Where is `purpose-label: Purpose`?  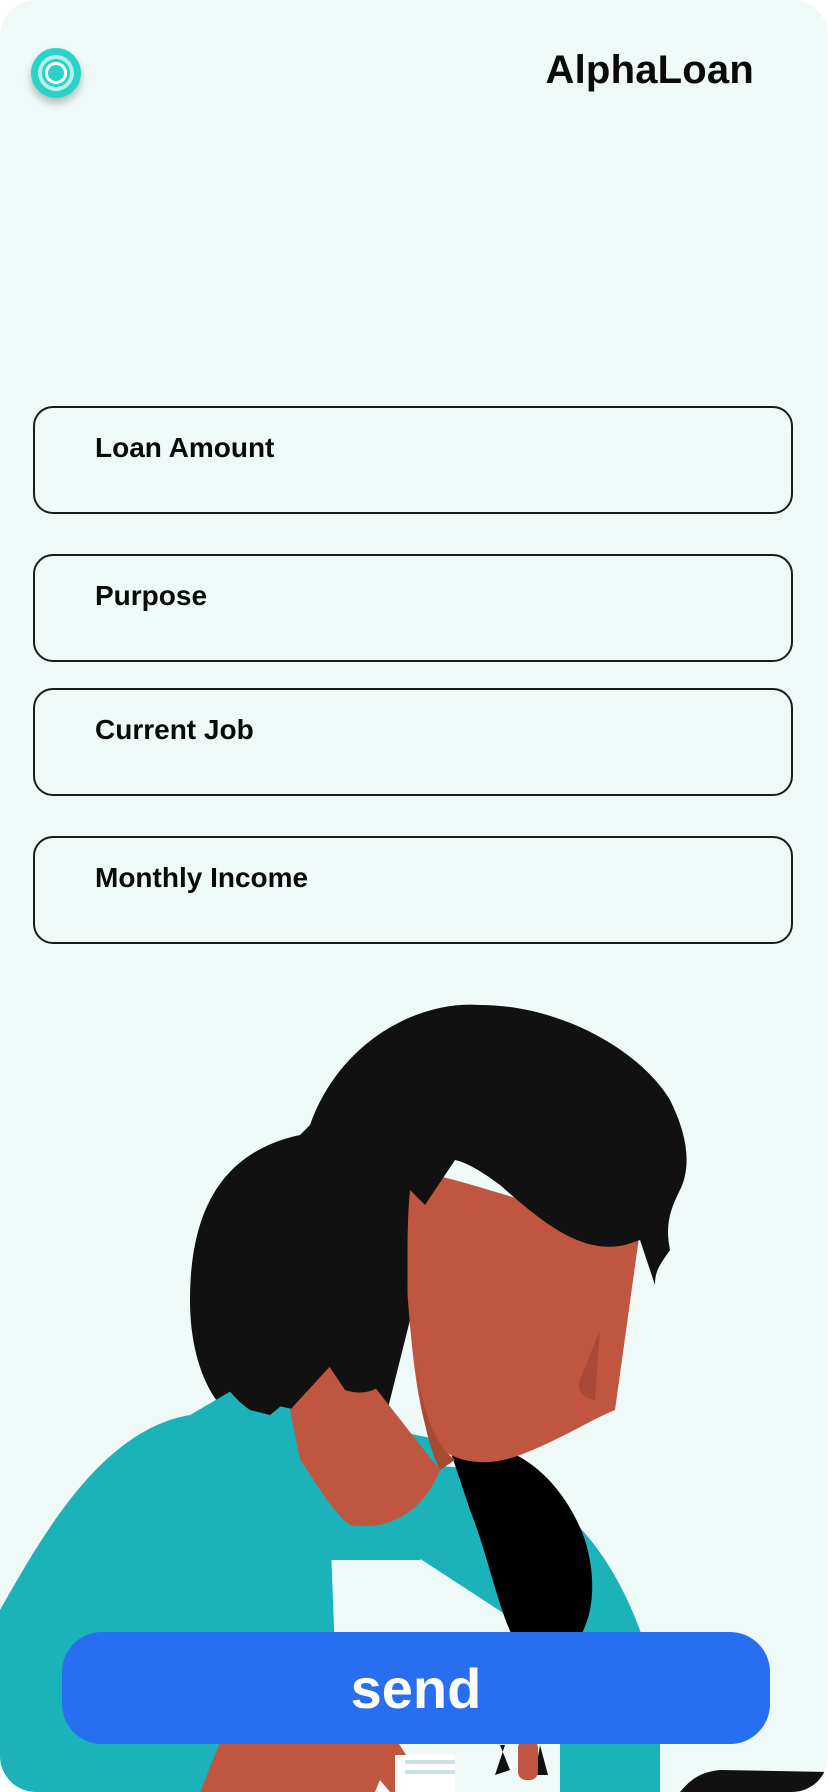
purpose-label: Purpose is located at coordinates (151, 595).